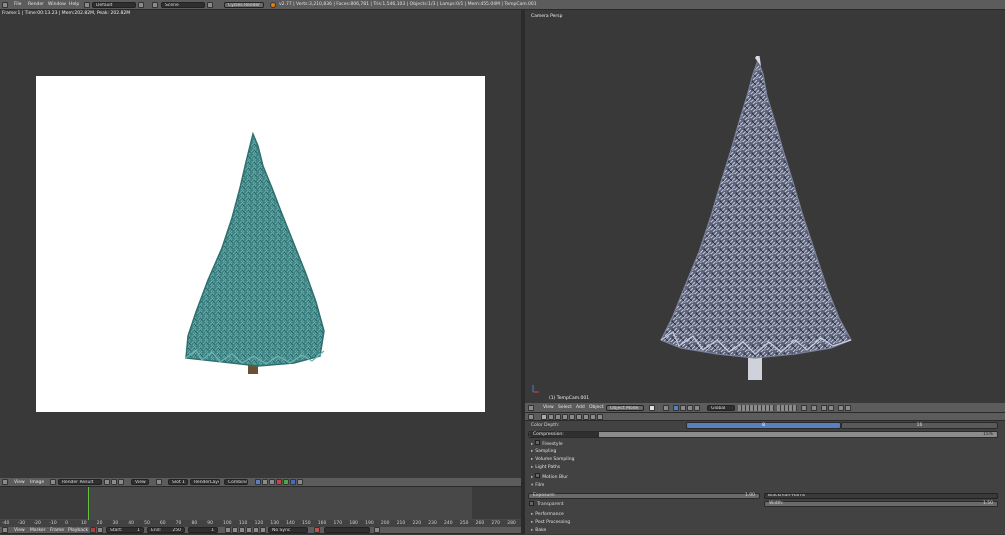 The width and height of the screenshot is (1005, 535). Describe the element at coordinates (263, 530) in the screenshot. I see `jump-end-icon` at that location.